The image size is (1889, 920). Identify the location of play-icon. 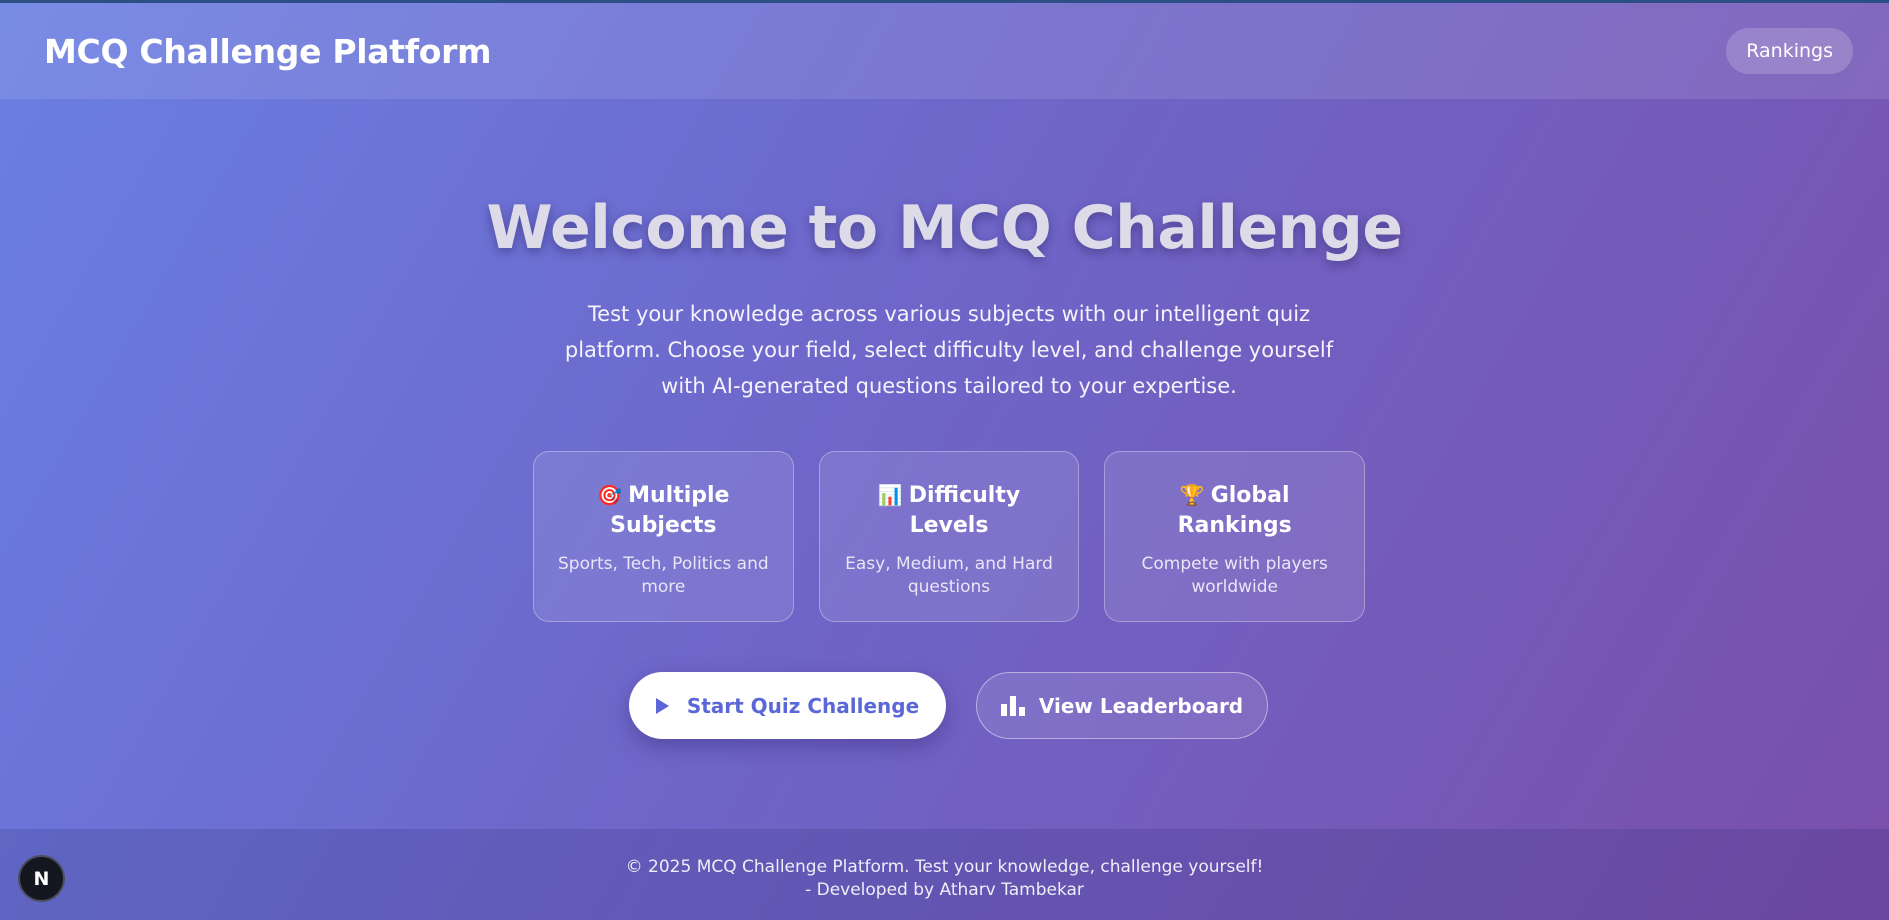
(662, 705).